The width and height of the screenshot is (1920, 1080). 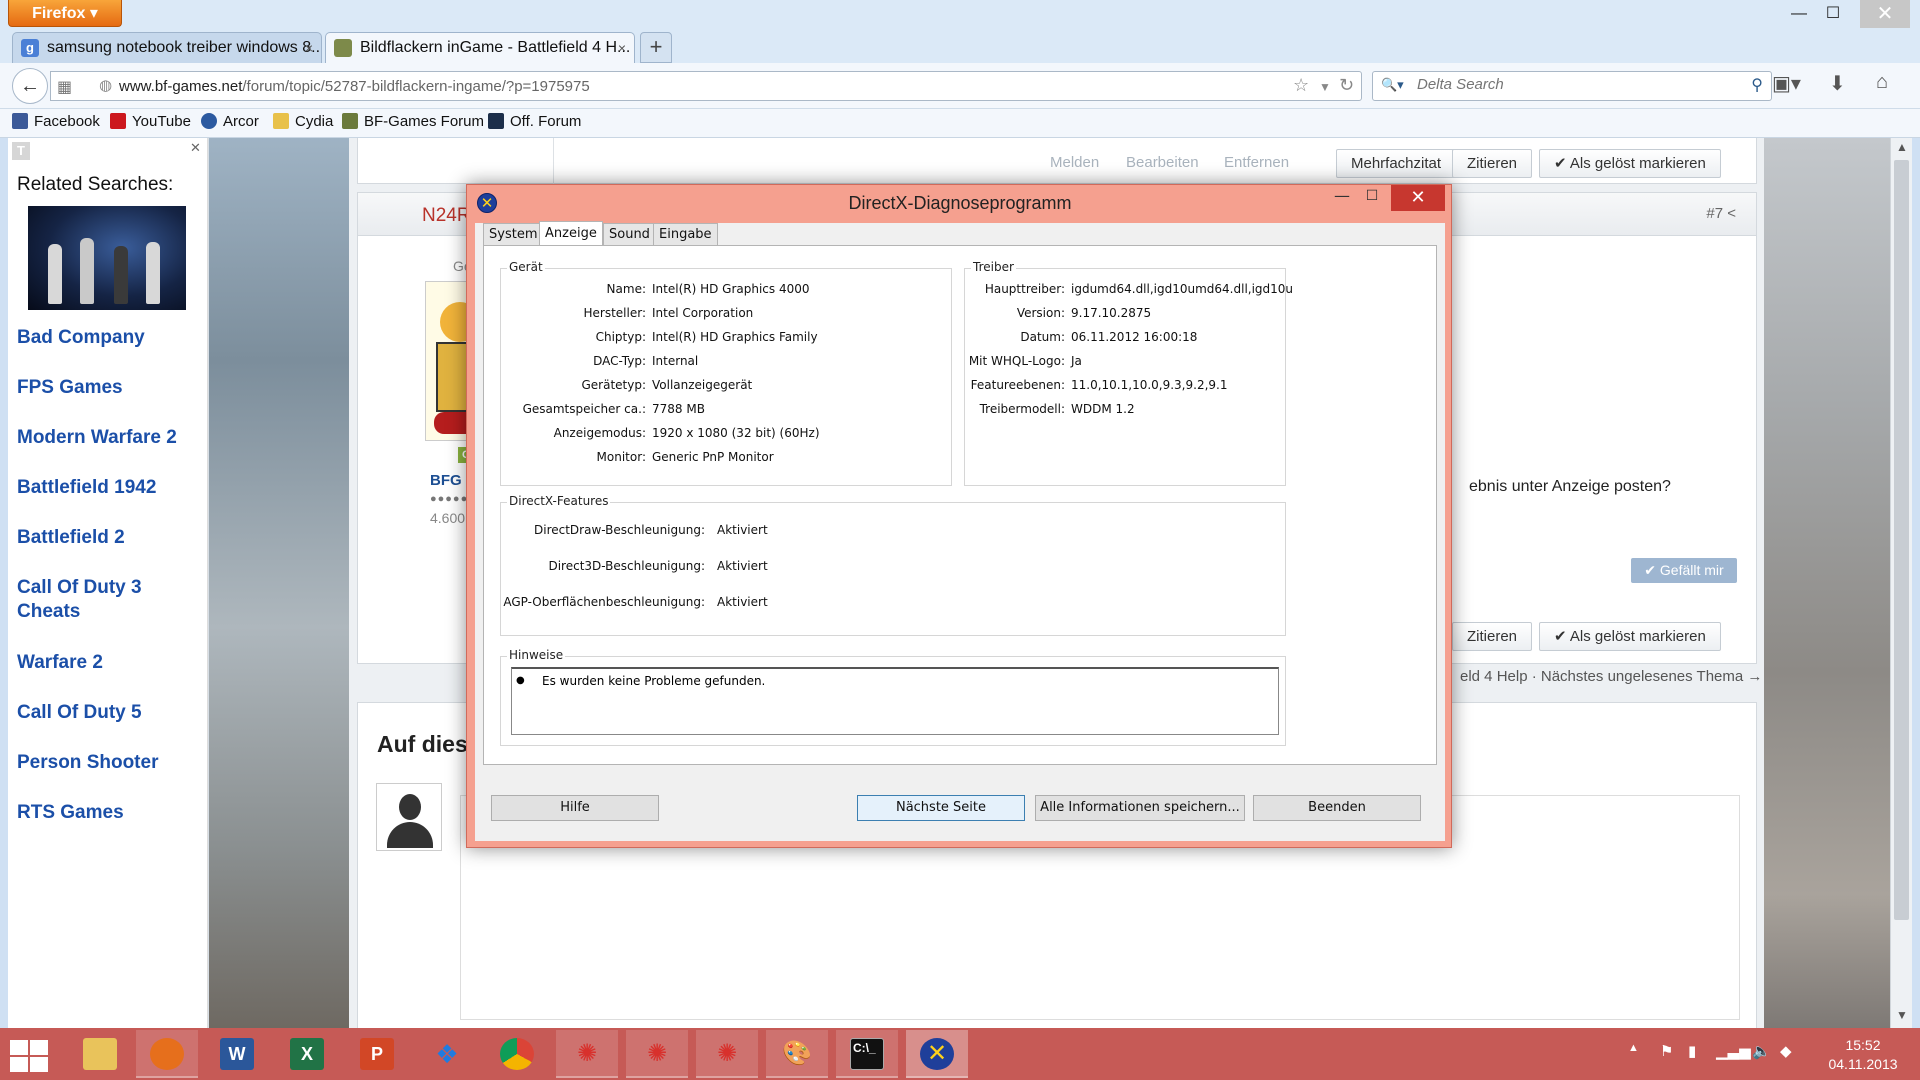 What do you see at coordinates (307, 1054) in the screenshot?
I see `taskbar-excel: X` at bounding box center [307, 1054].